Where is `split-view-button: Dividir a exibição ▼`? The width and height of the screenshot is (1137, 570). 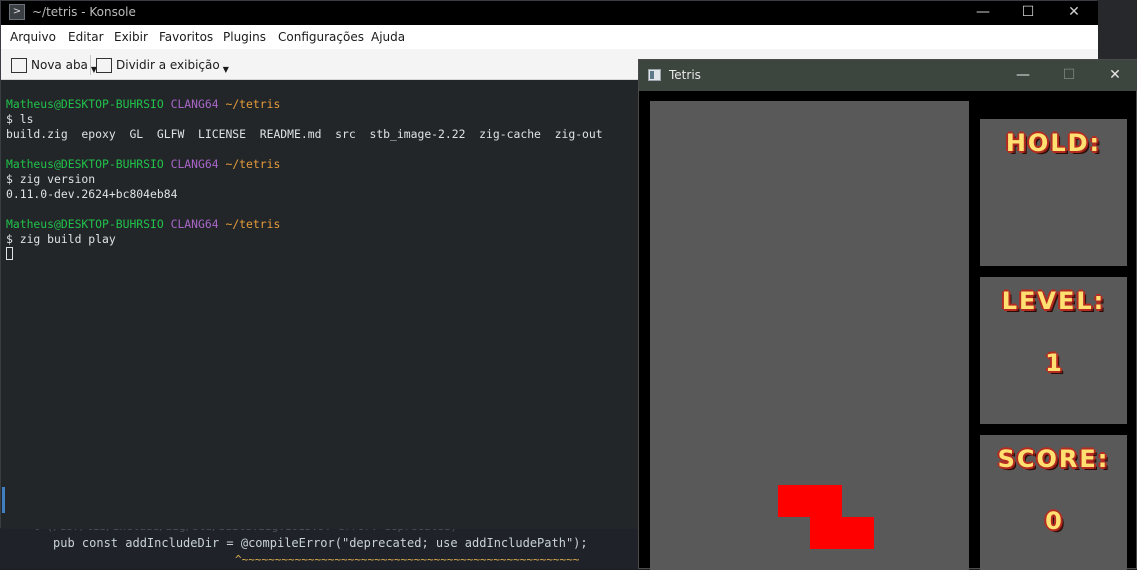 split-view-button: Dividir a exibição ▼ is located at coordinates (162, 65).